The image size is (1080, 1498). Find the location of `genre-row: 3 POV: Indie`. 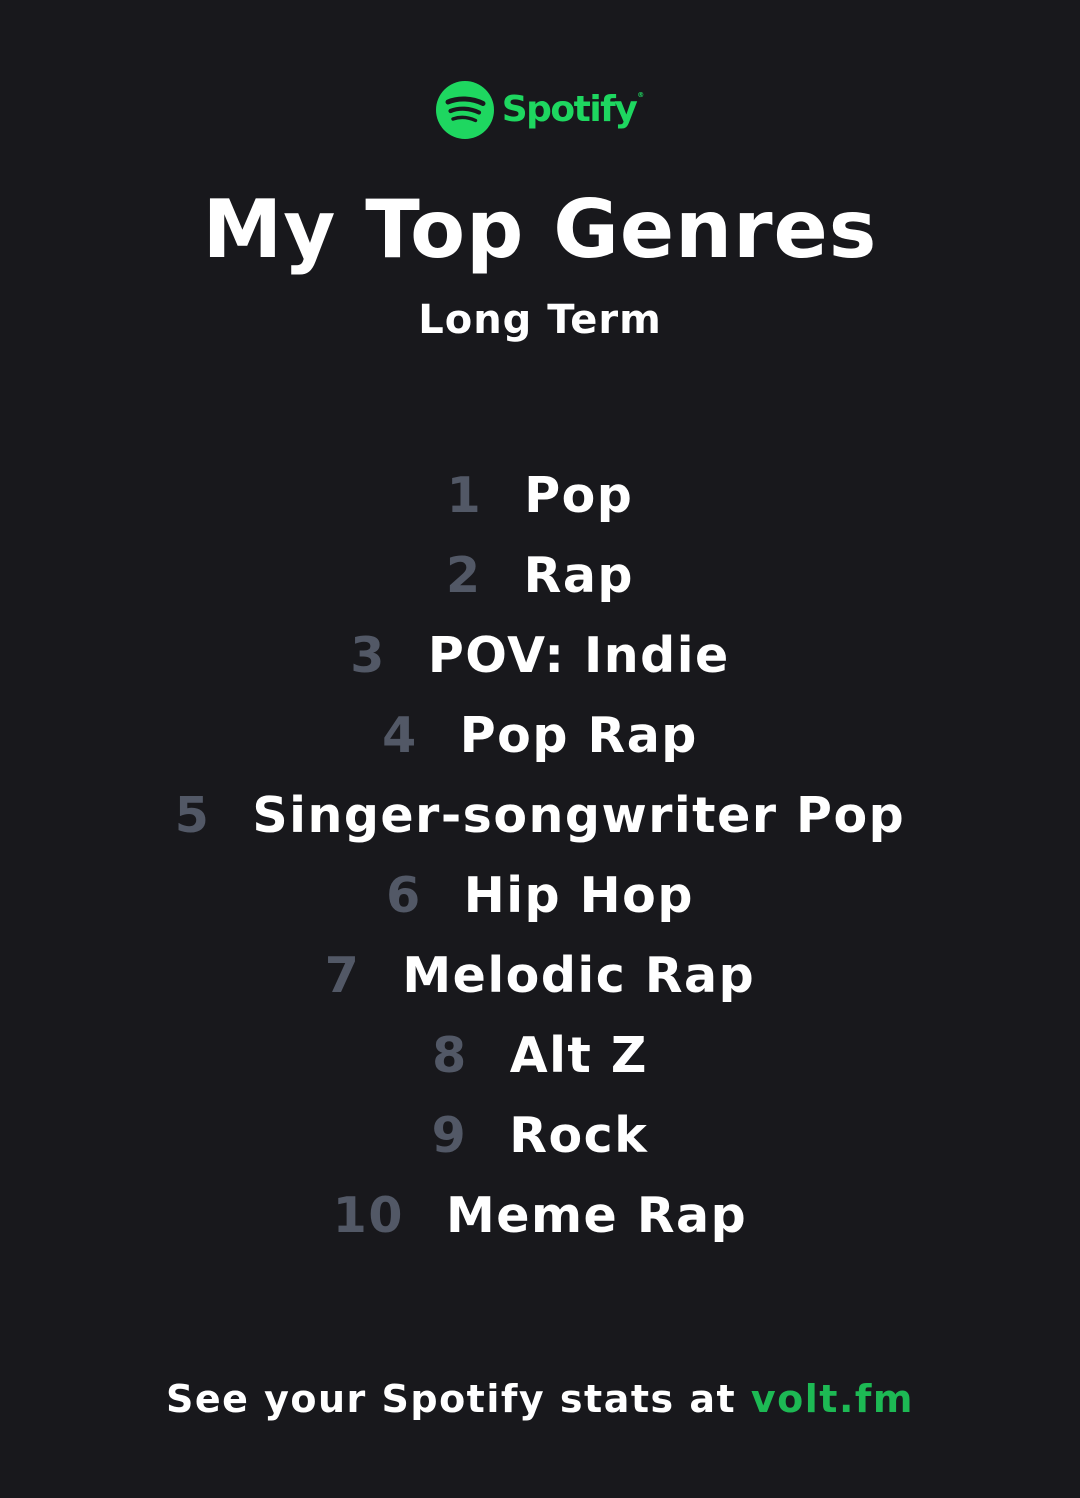

genre-row: 3 POV: Indie is located at coordinates (540, 655).